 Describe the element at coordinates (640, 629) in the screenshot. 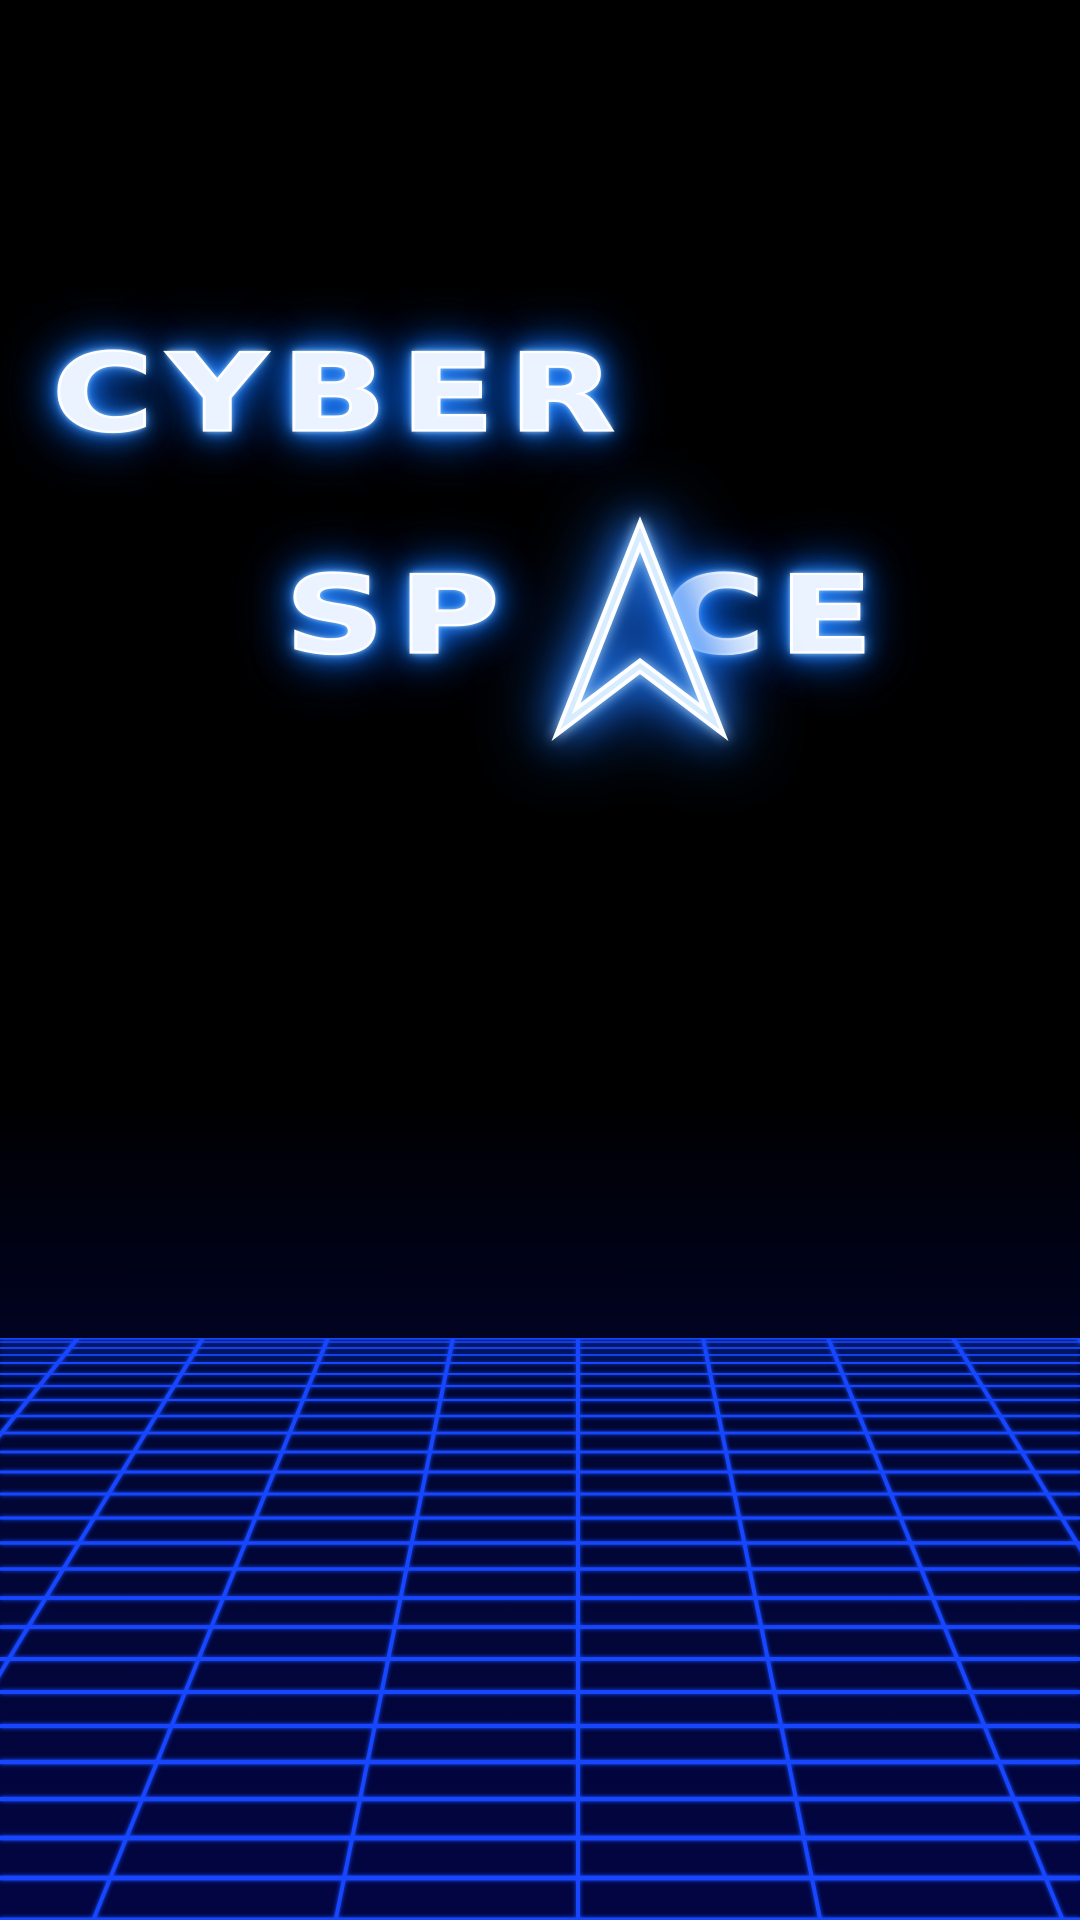

I see `arrowhead-icon` at that location.